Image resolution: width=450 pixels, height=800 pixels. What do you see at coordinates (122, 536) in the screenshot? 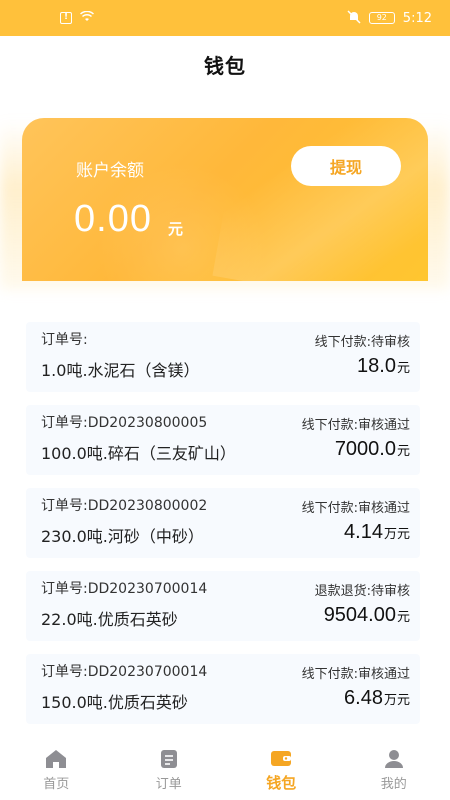
I see `order-product: 230.0吨.河砂（中砂）` at bounding box center [122, 536].